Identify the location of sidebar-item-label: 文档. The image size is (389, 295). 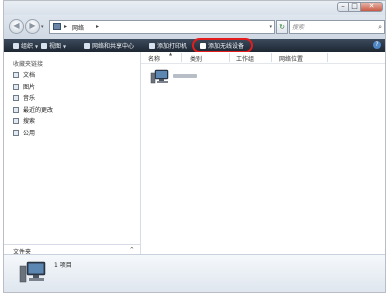
(29, 75).